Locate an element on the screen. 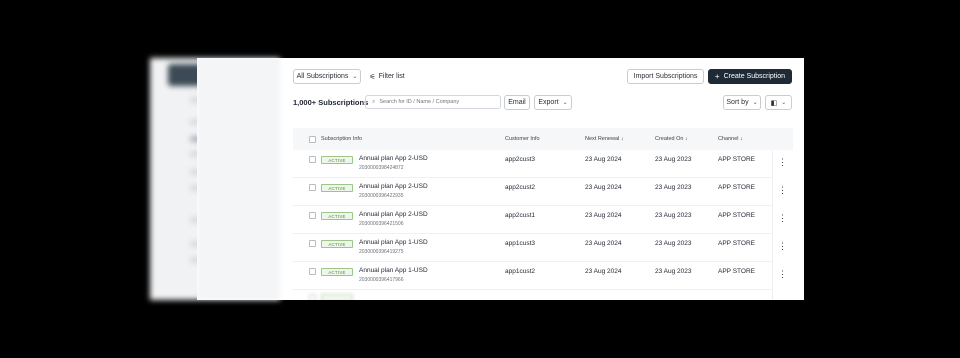  sort-by-dropdown: Sort by ⌄ is located at coordinates (742, 102).